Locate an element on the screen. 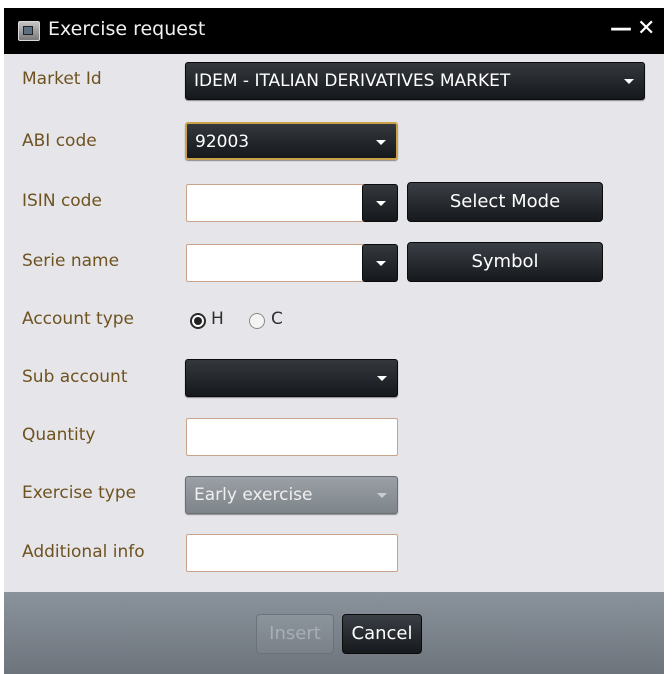 The image size is (672, 674). cancel-button: Cancel is located at coordinates (382, 634).